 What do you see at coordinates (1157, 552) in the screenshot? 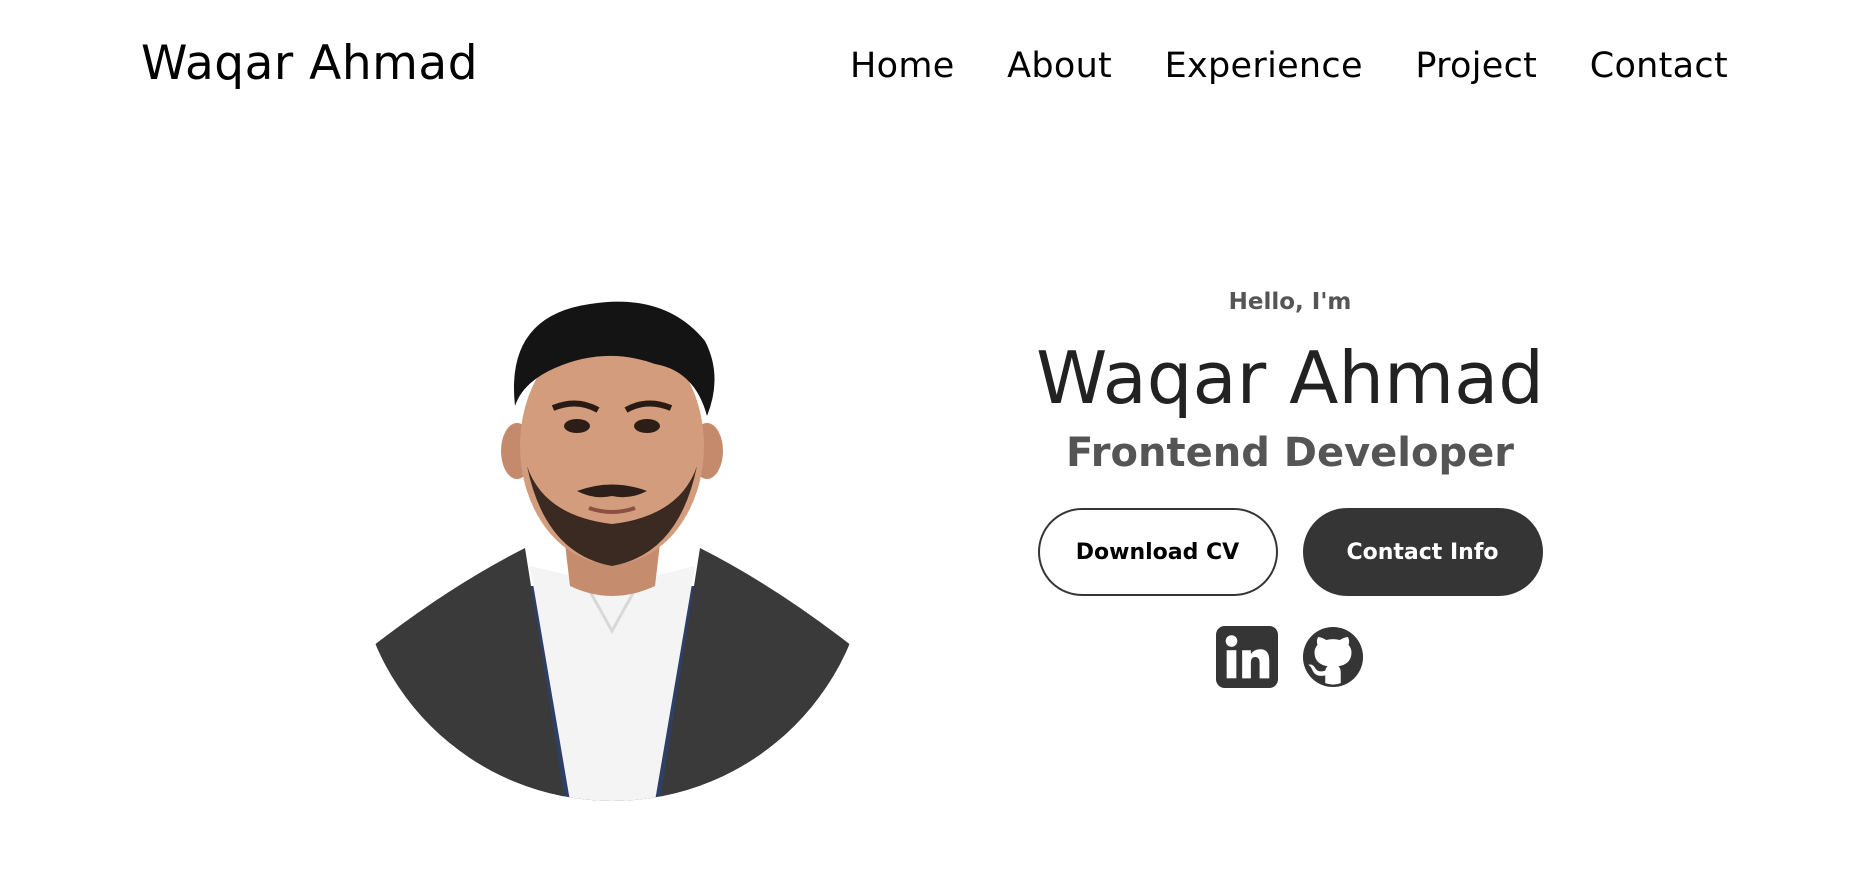
I see `download-cv-button: Download CV` at bounding box center [1157, 552].